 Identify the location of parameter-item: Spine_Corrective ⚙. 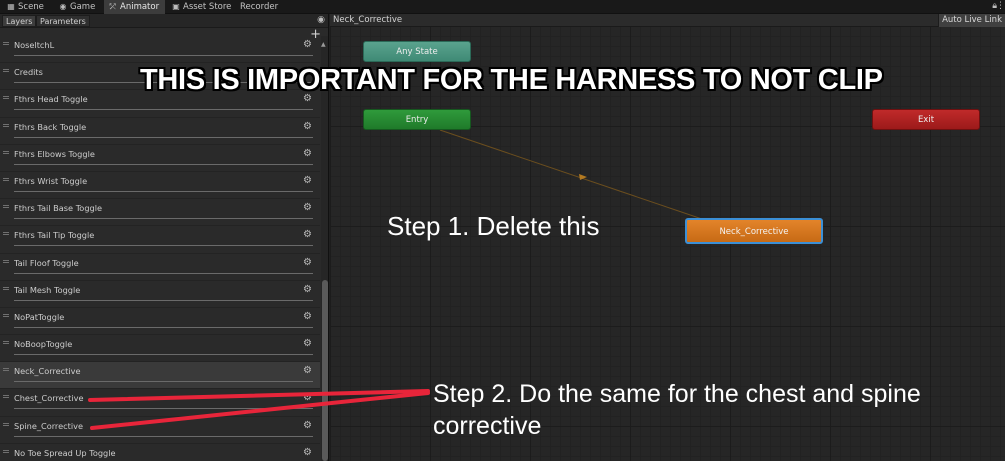
(160, 430).